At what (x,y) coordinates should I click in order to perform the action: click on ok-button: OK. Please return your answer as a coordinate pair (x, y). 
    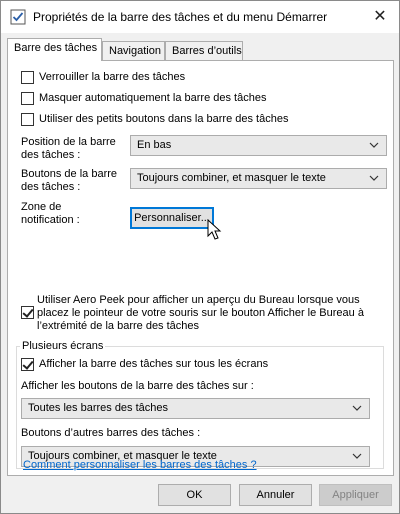
    Looking at the image, I should click on (194, 495).